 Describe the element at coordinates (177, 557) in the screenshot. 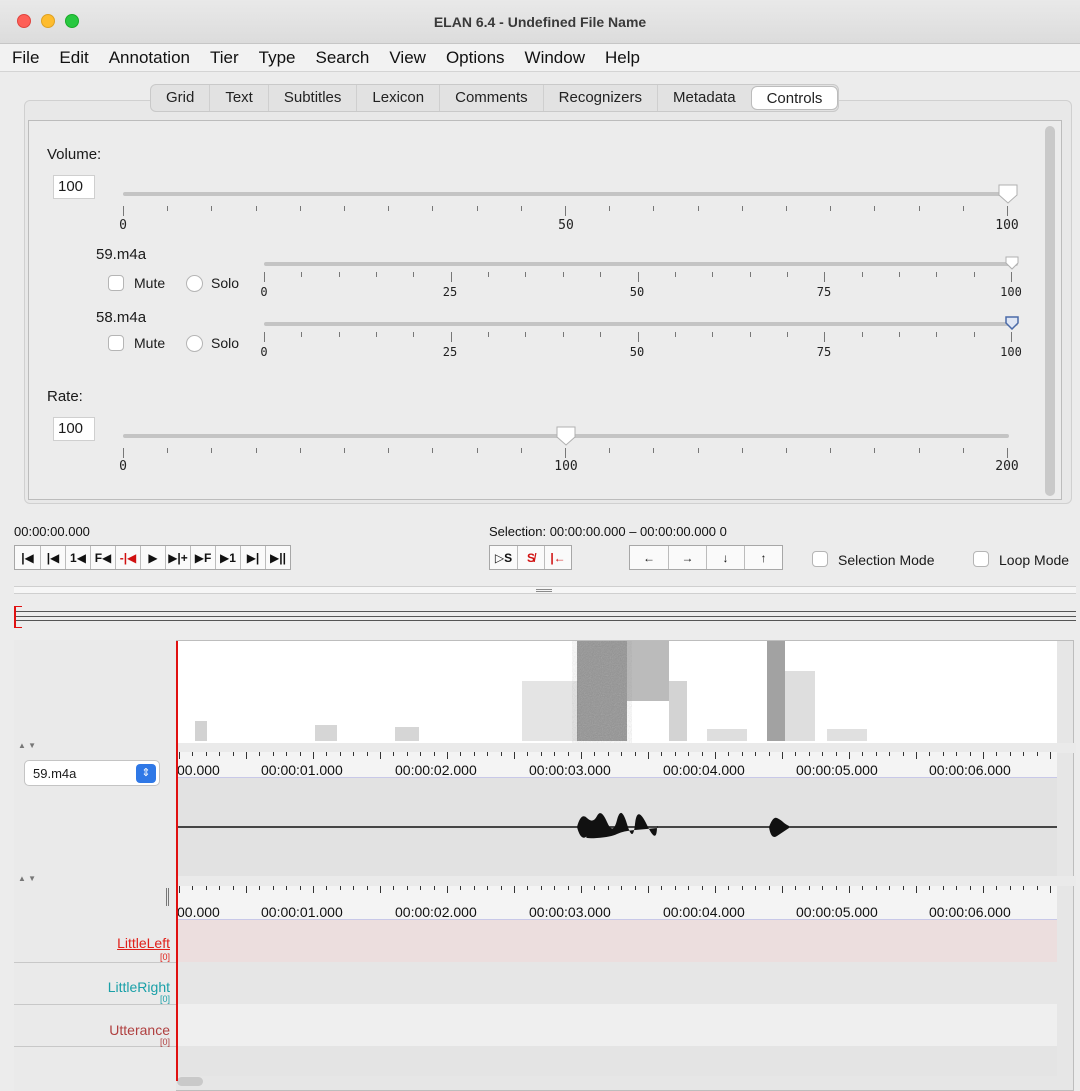

I see `next-pixel-button: ▶|+` at that location.